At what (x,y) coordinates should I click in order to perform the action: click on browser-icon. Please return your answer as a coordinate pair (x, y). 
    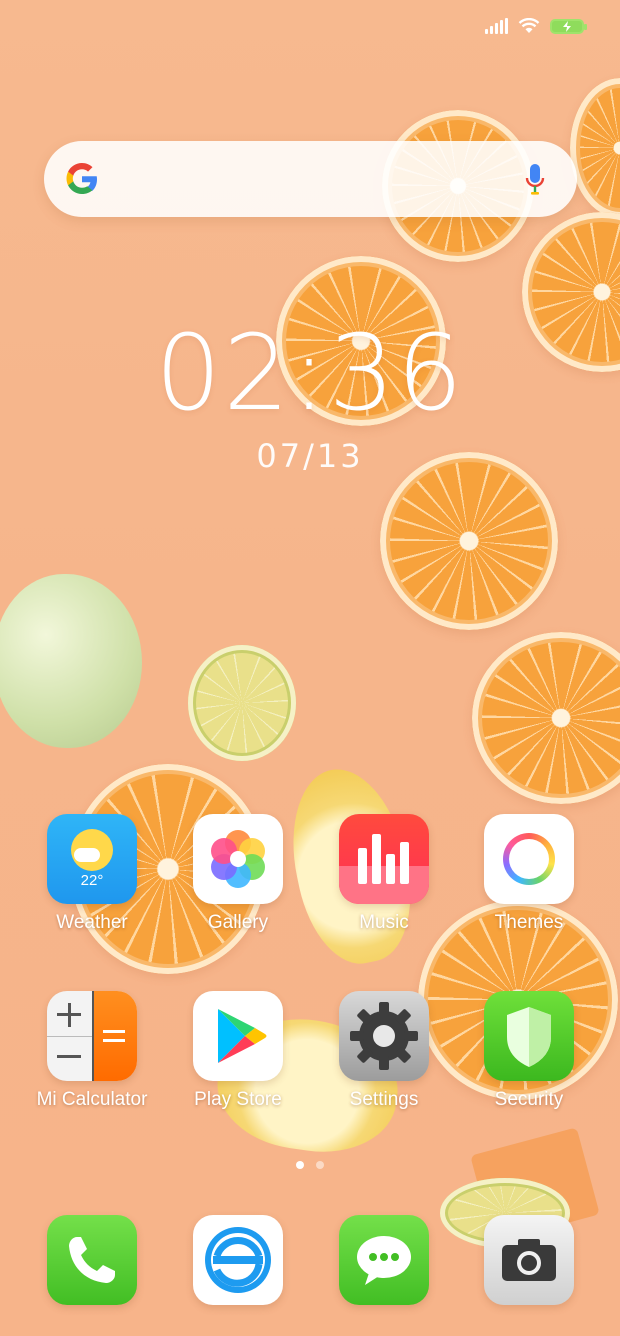
    Looking at the image, I should click on (238, 1260).